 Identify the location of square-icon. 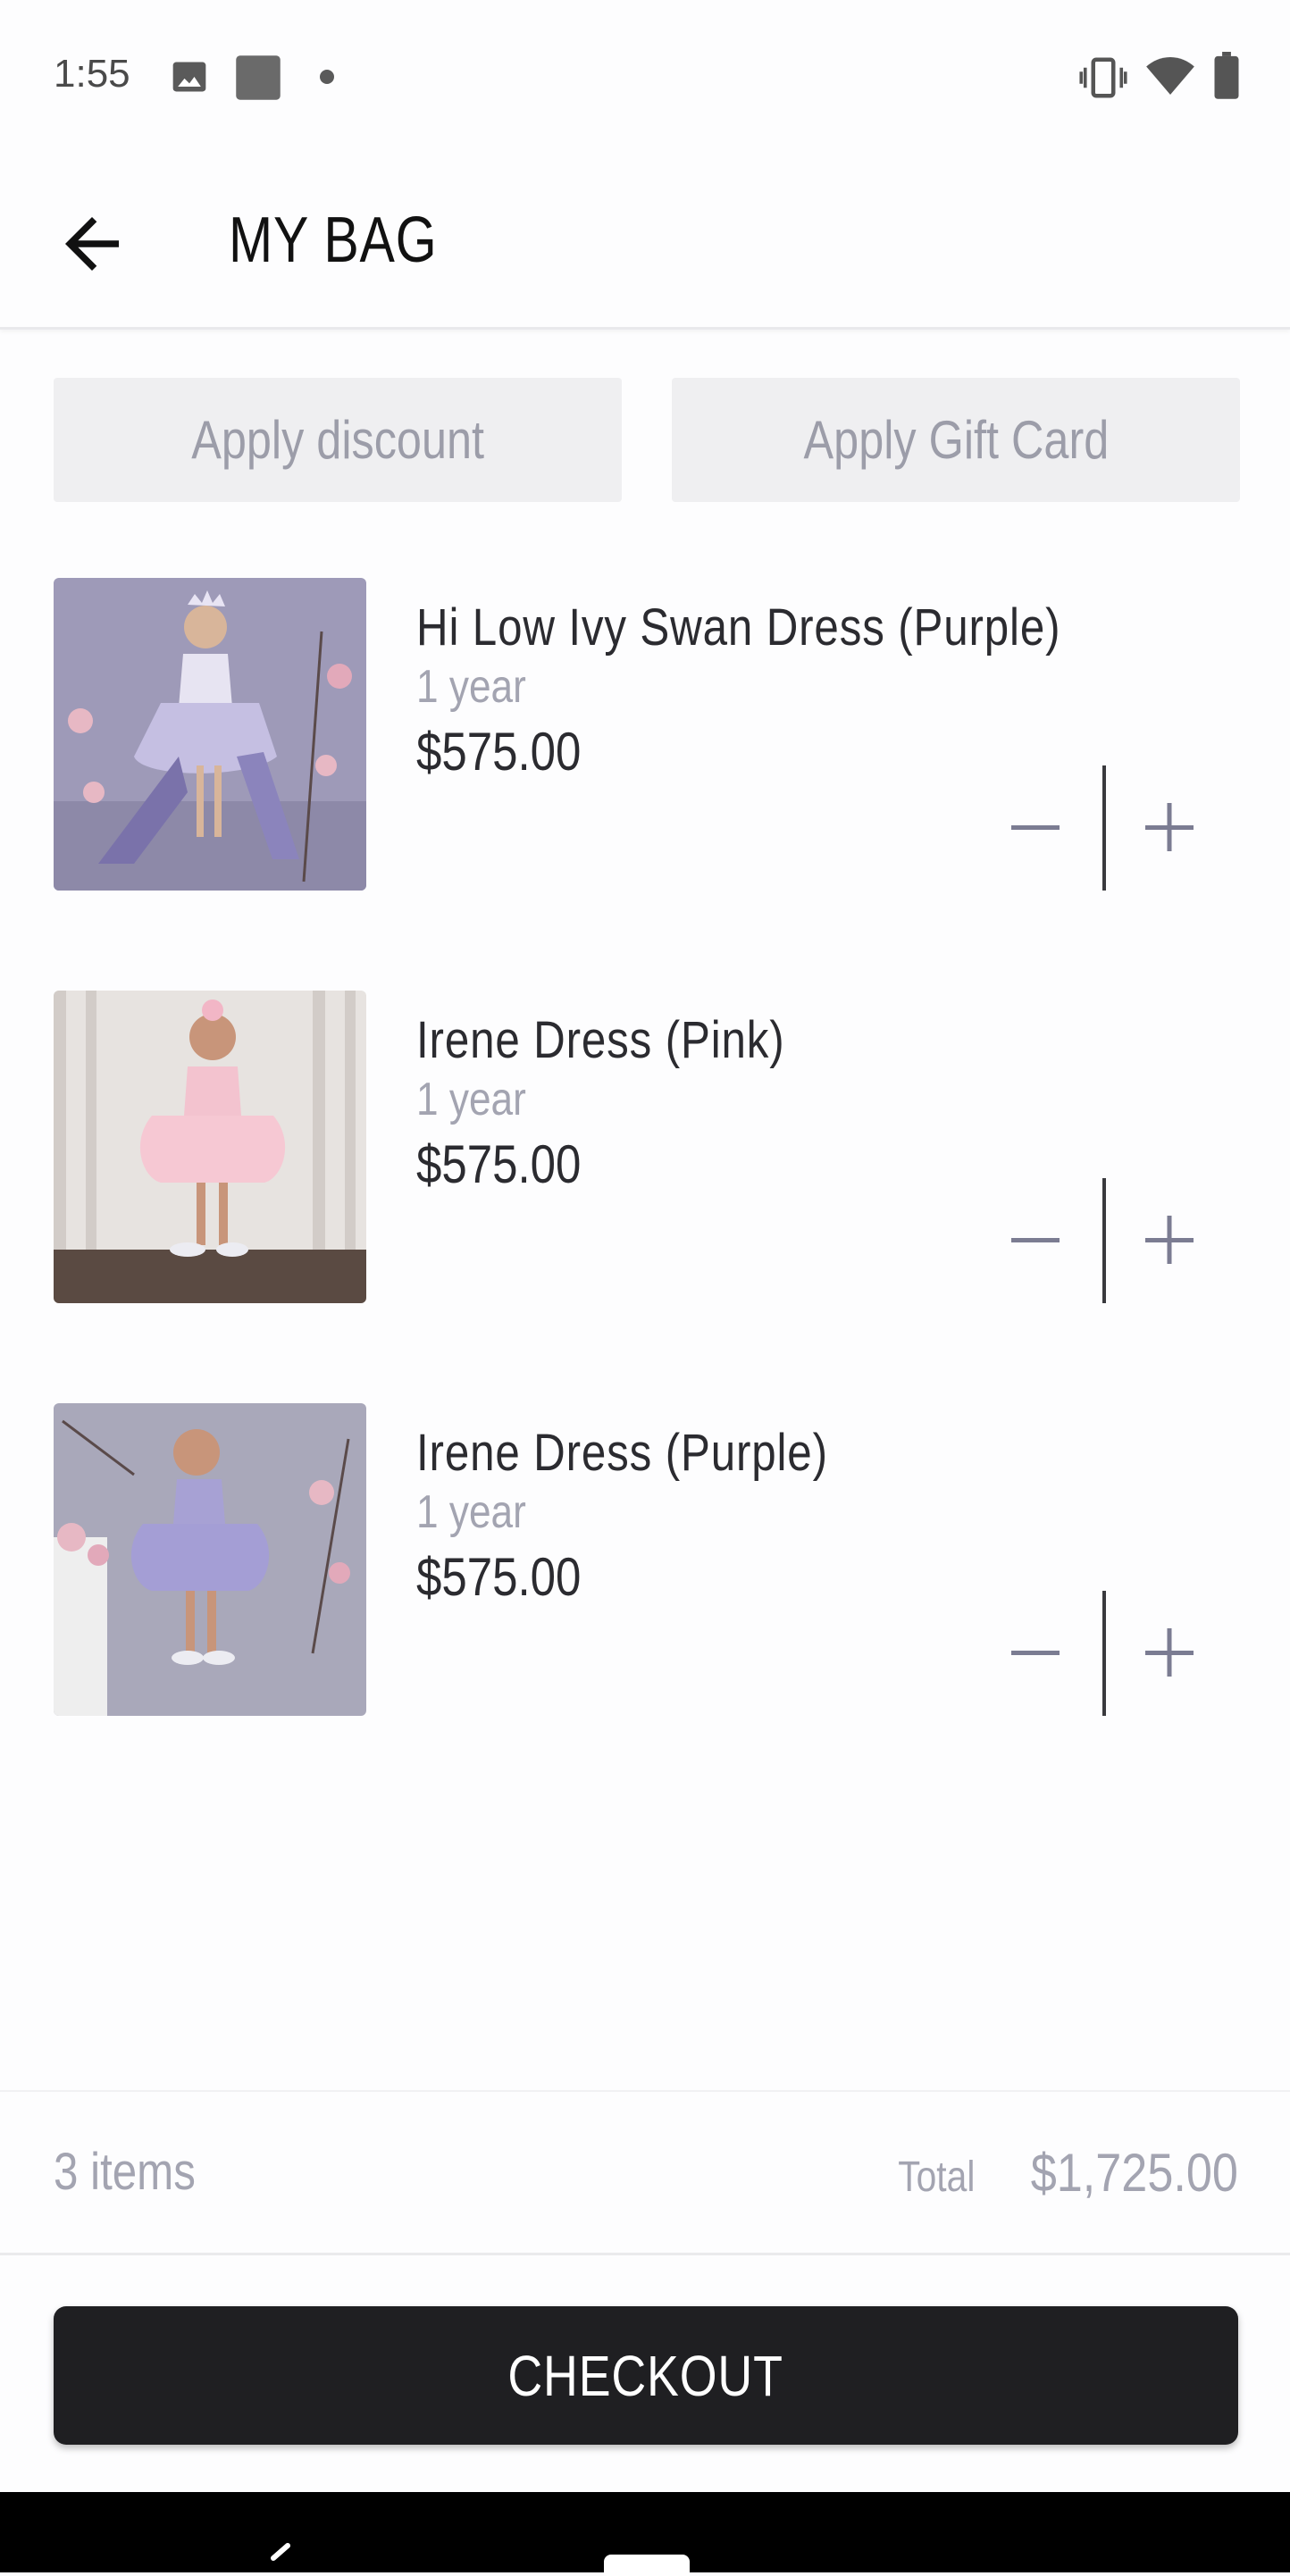
(258, 78).